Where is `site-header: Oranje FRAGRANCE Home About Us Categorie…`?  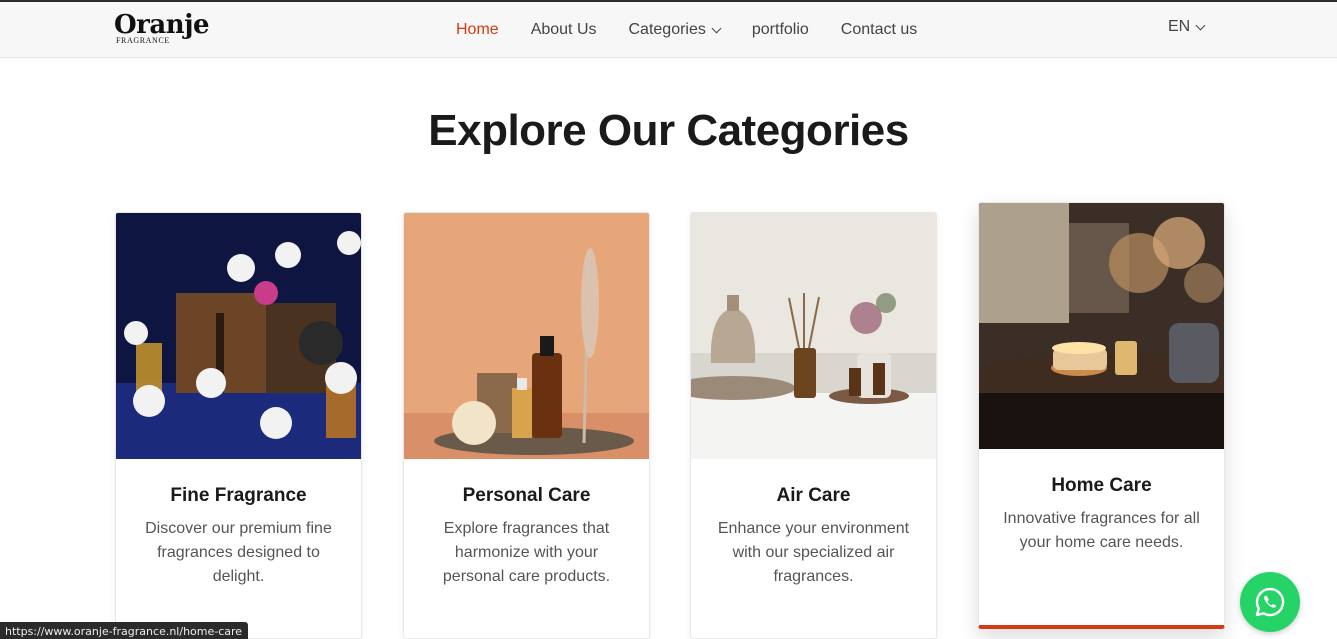 site-header: Oranje FRAGRANCE Home About Us Categorie… is located at coordinates (668, 30).